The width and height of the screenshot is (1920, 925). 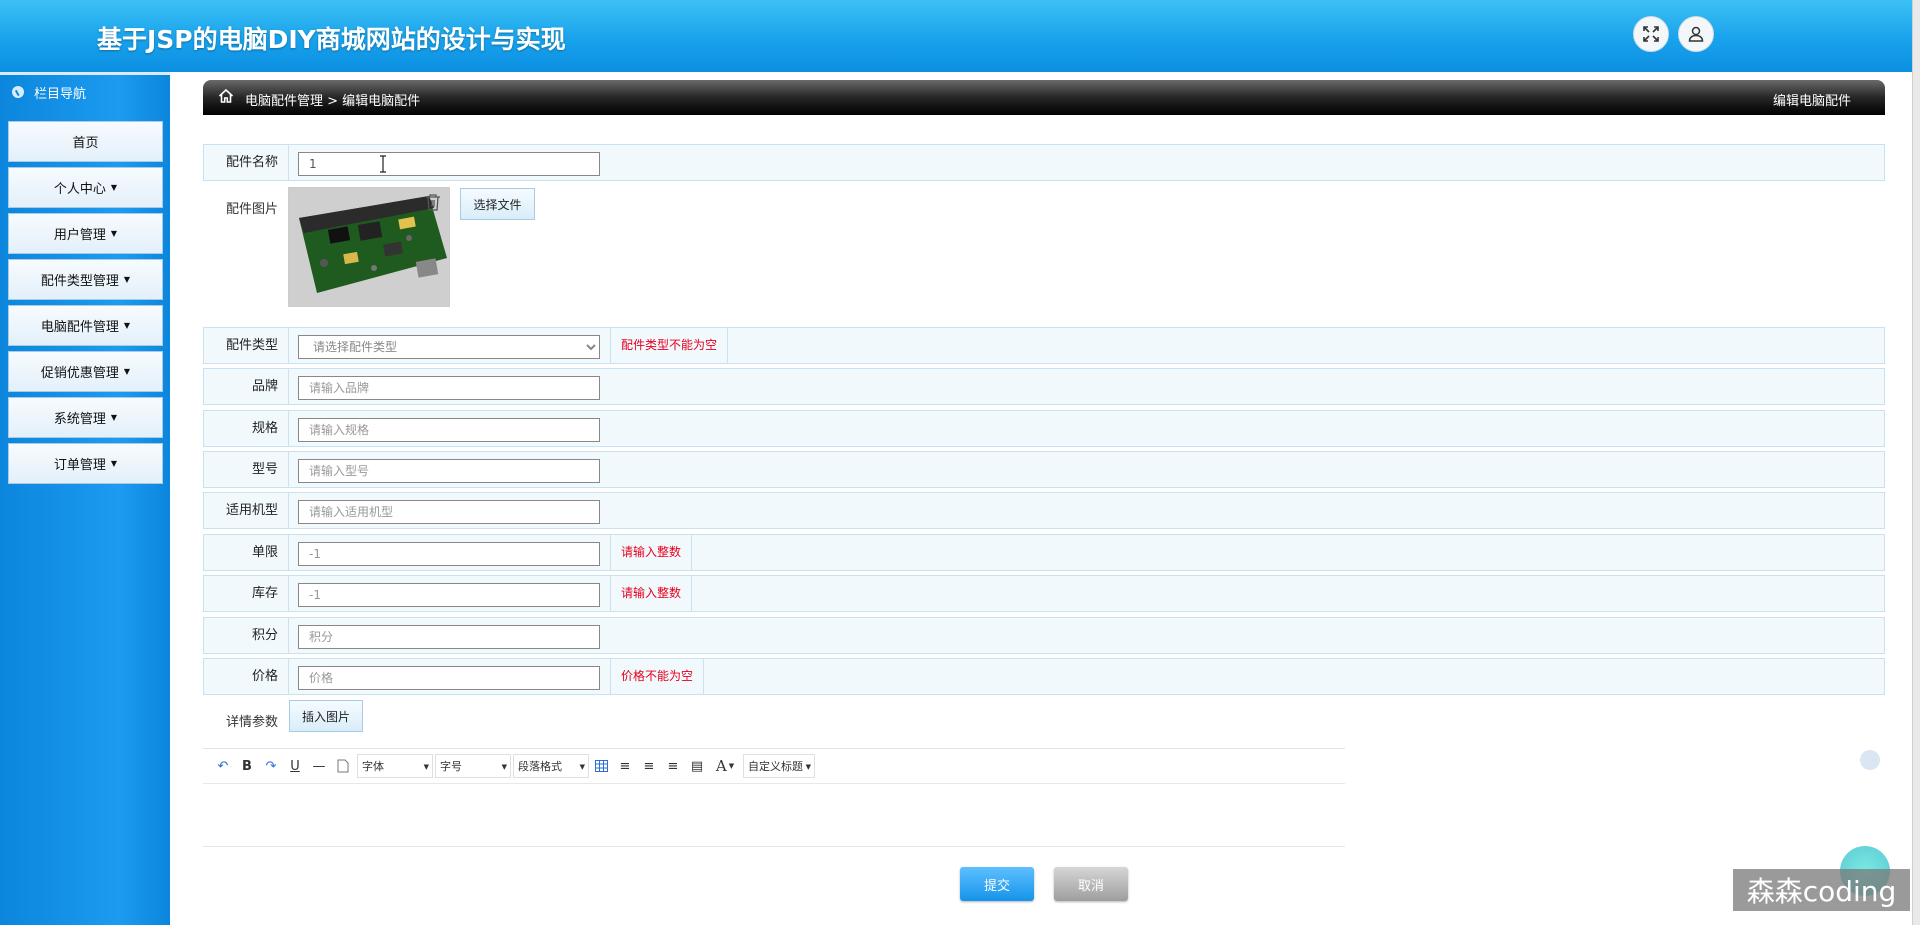 What do you see at coordinates (1044, 676) in the screenshot?
I see `form-row-price: 价格 价格 价格不能为空` at bounding box center [1044, 676].